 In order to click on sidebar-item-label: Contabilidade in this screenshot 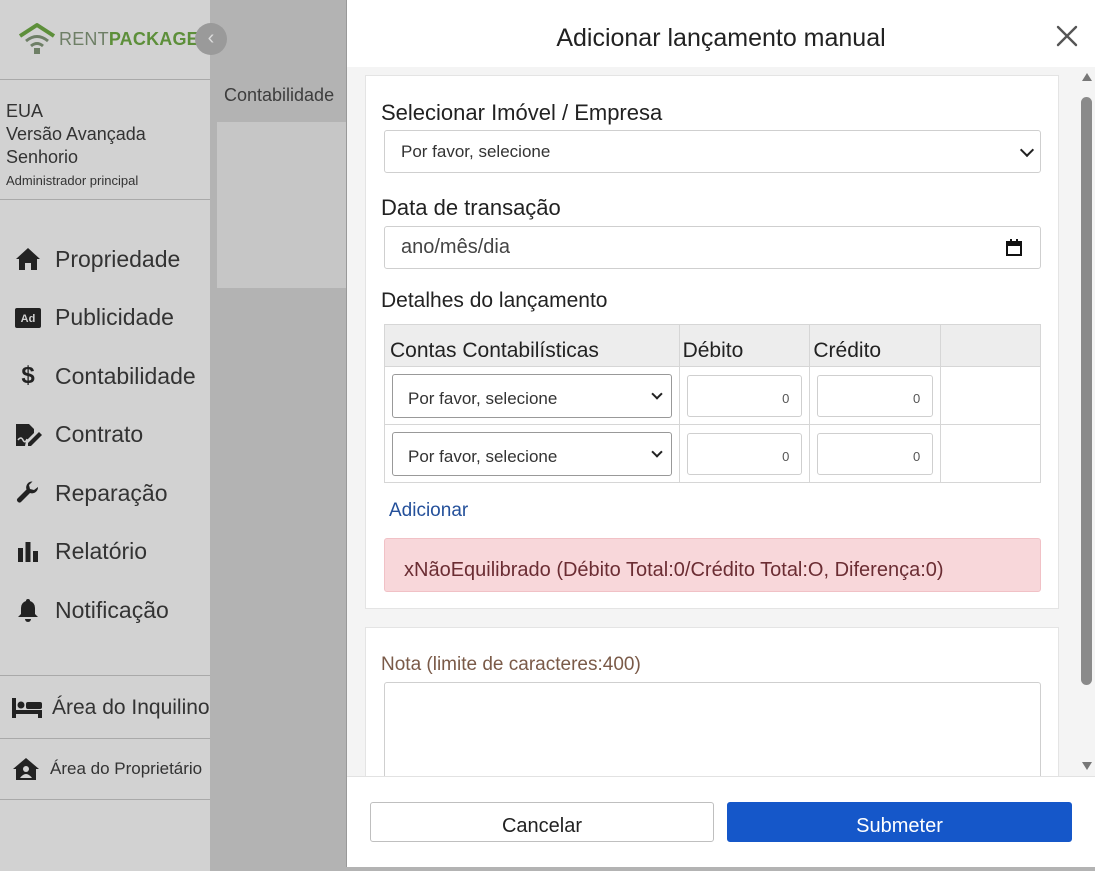, I will do `click(125, 375)`.